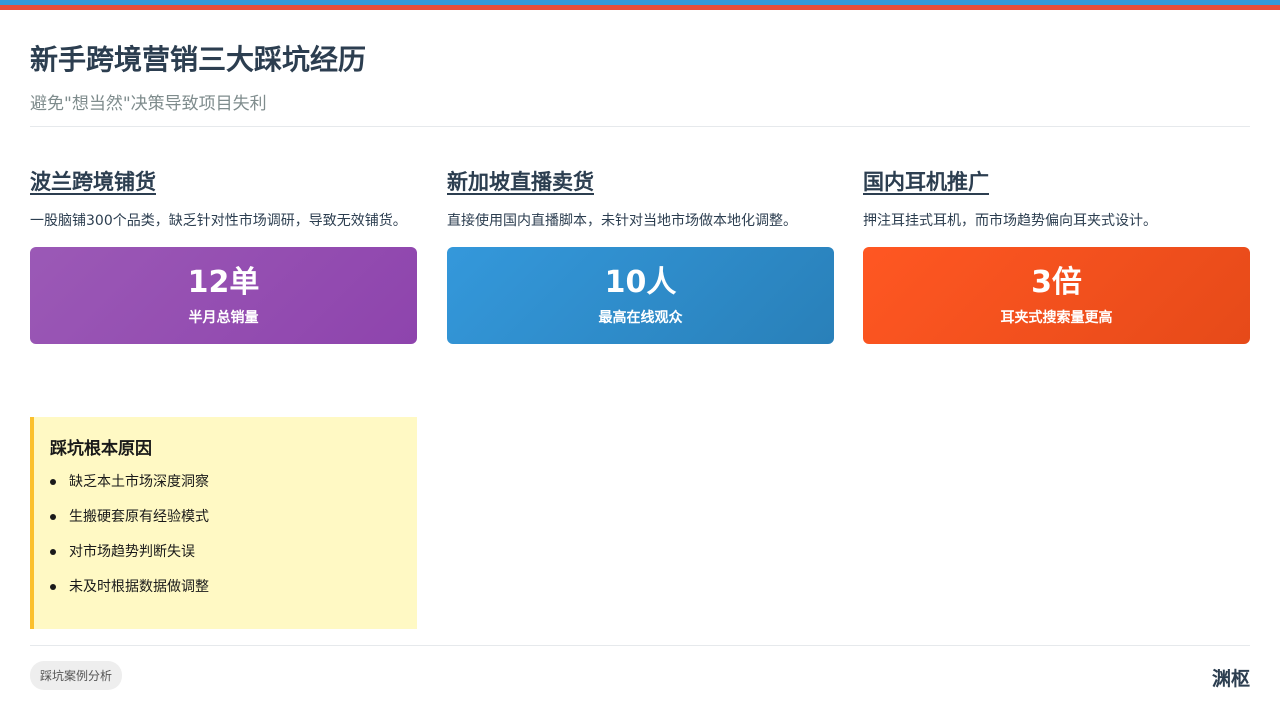 The width and height of the screenshot is (1280, 720). What do you see at coordinates (640, 5) in the screenshot?
I see `top-accent-bar` at bounding box center [640, 5].